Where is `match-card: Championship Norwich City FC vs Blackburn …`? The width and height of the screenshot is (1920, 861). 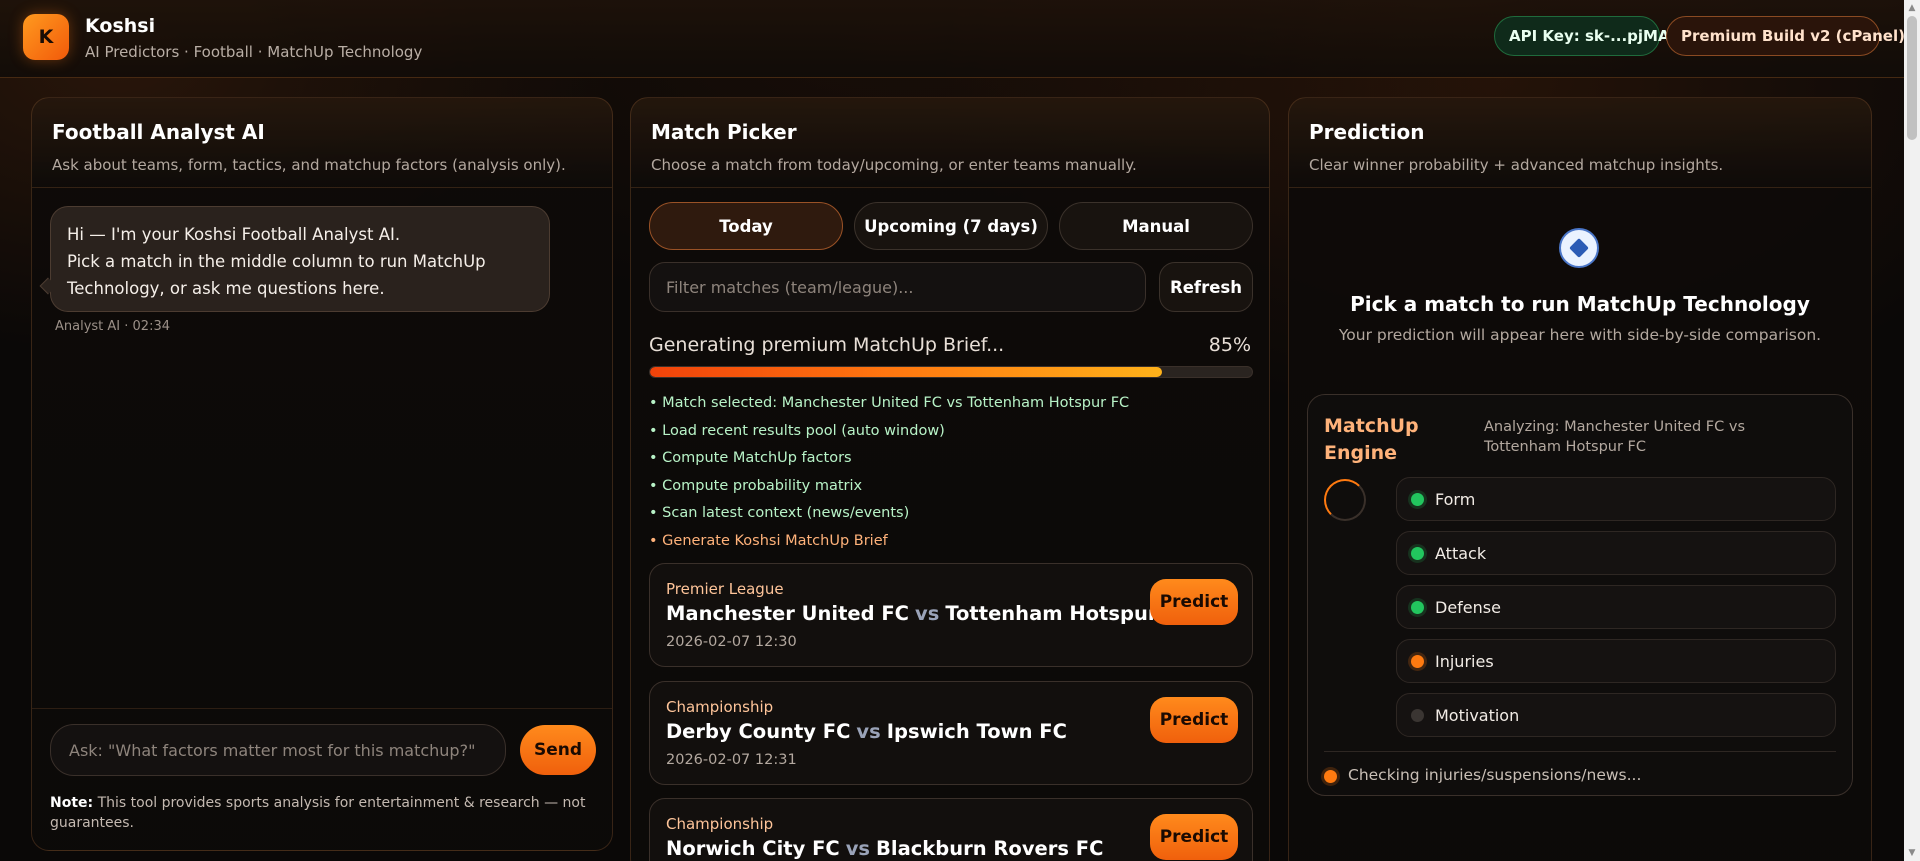 match-card: Championship Norwich City FC vs Blackburn … is located at coordinates (951, 829).